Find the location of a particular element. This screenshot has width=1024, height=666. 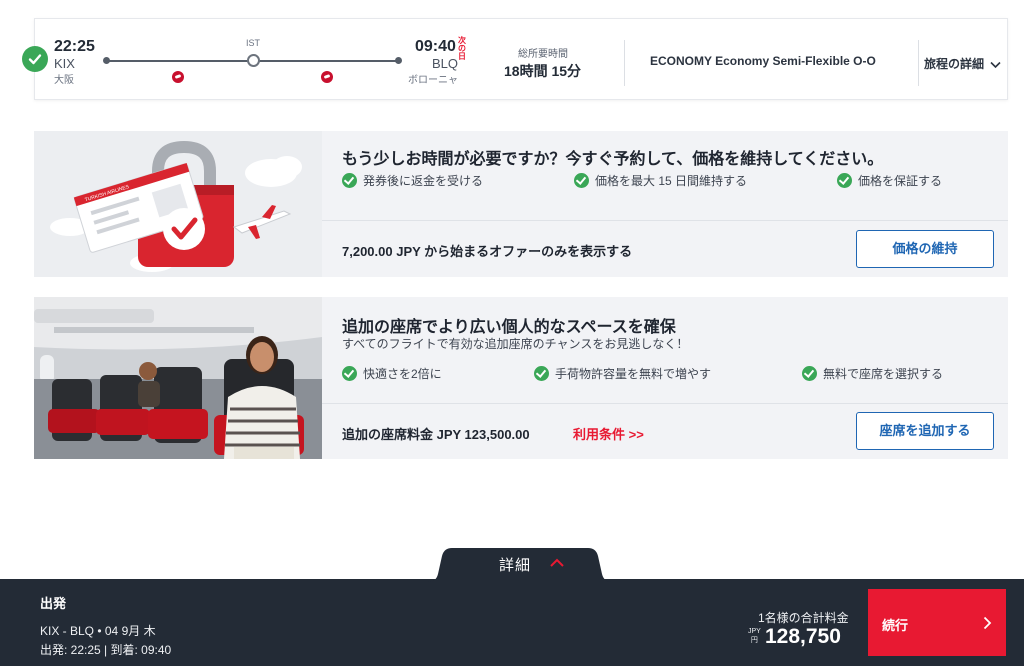

itinerary-details-label: 旅程の詳細 is located at coordinates (954, 64).